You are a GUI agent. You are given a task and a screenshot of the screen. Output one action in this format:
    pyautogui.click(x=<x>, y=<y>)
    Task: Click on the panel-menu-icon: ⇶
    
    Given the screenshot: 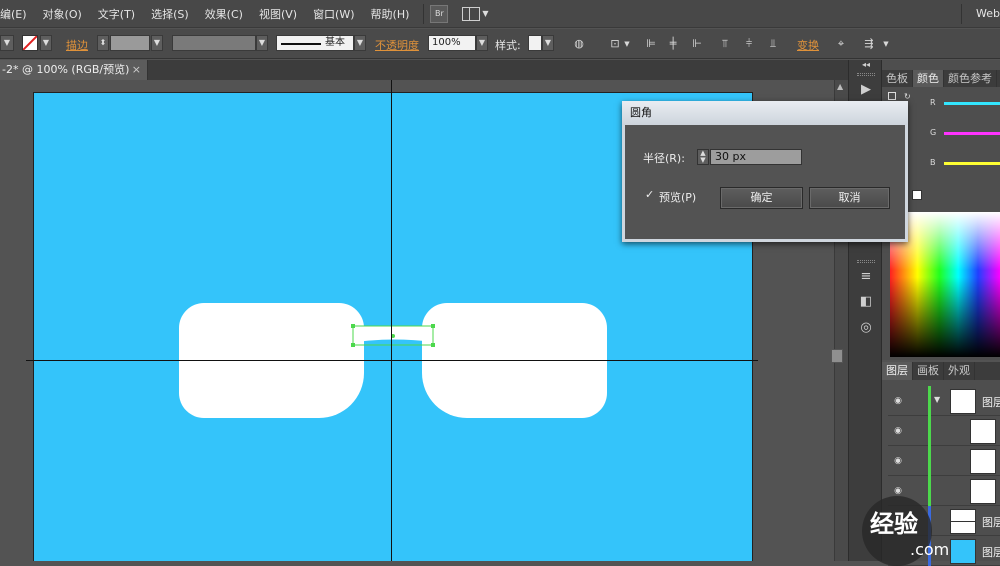 What is the action you would take?
    pyautogui.click(x=869, y=44)
    